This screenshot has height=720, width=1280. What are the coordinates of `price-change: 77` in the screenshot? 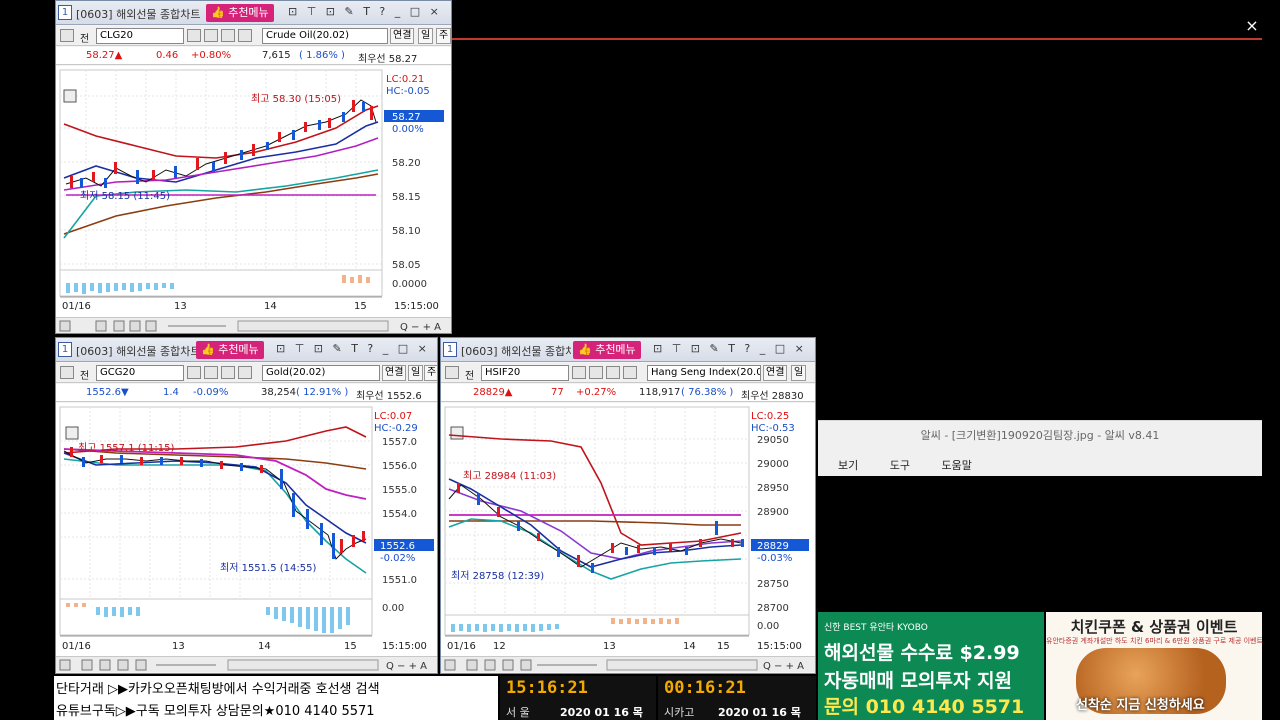 It's located at (557, 392).